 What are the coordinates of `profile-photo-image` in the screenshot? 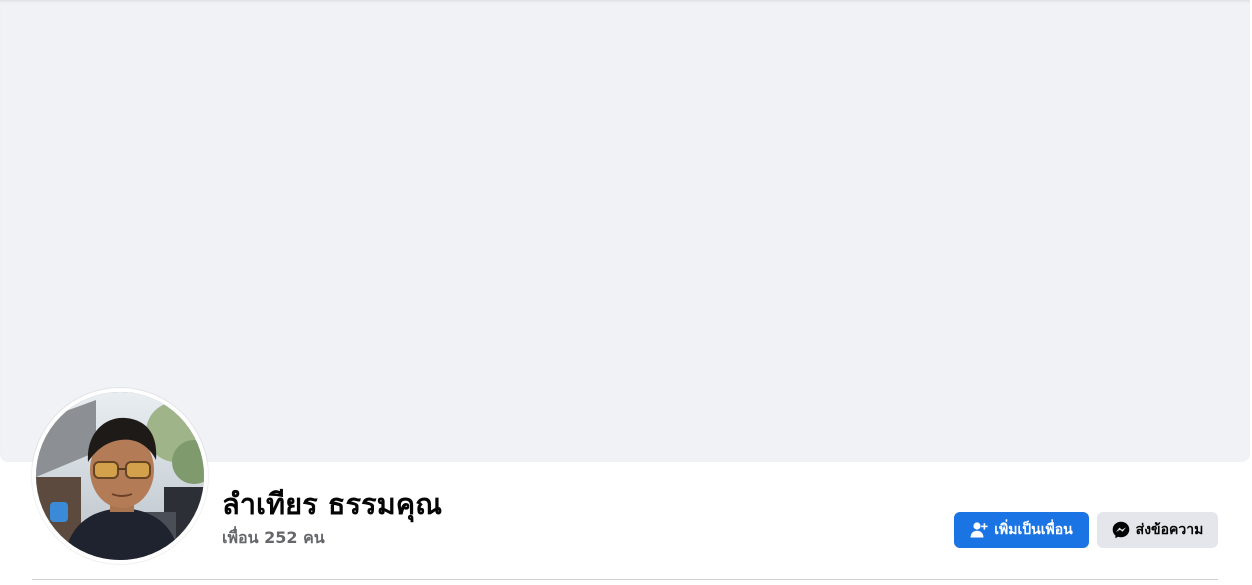 It's located at (120, 476).